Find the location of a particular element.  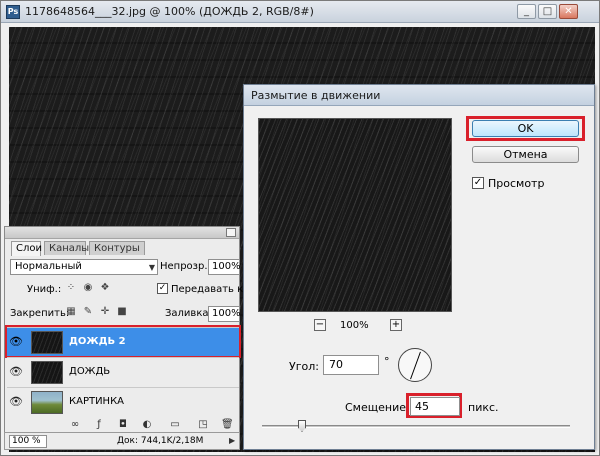

unify-label: Униф.: is located at coordinates (44, 289).